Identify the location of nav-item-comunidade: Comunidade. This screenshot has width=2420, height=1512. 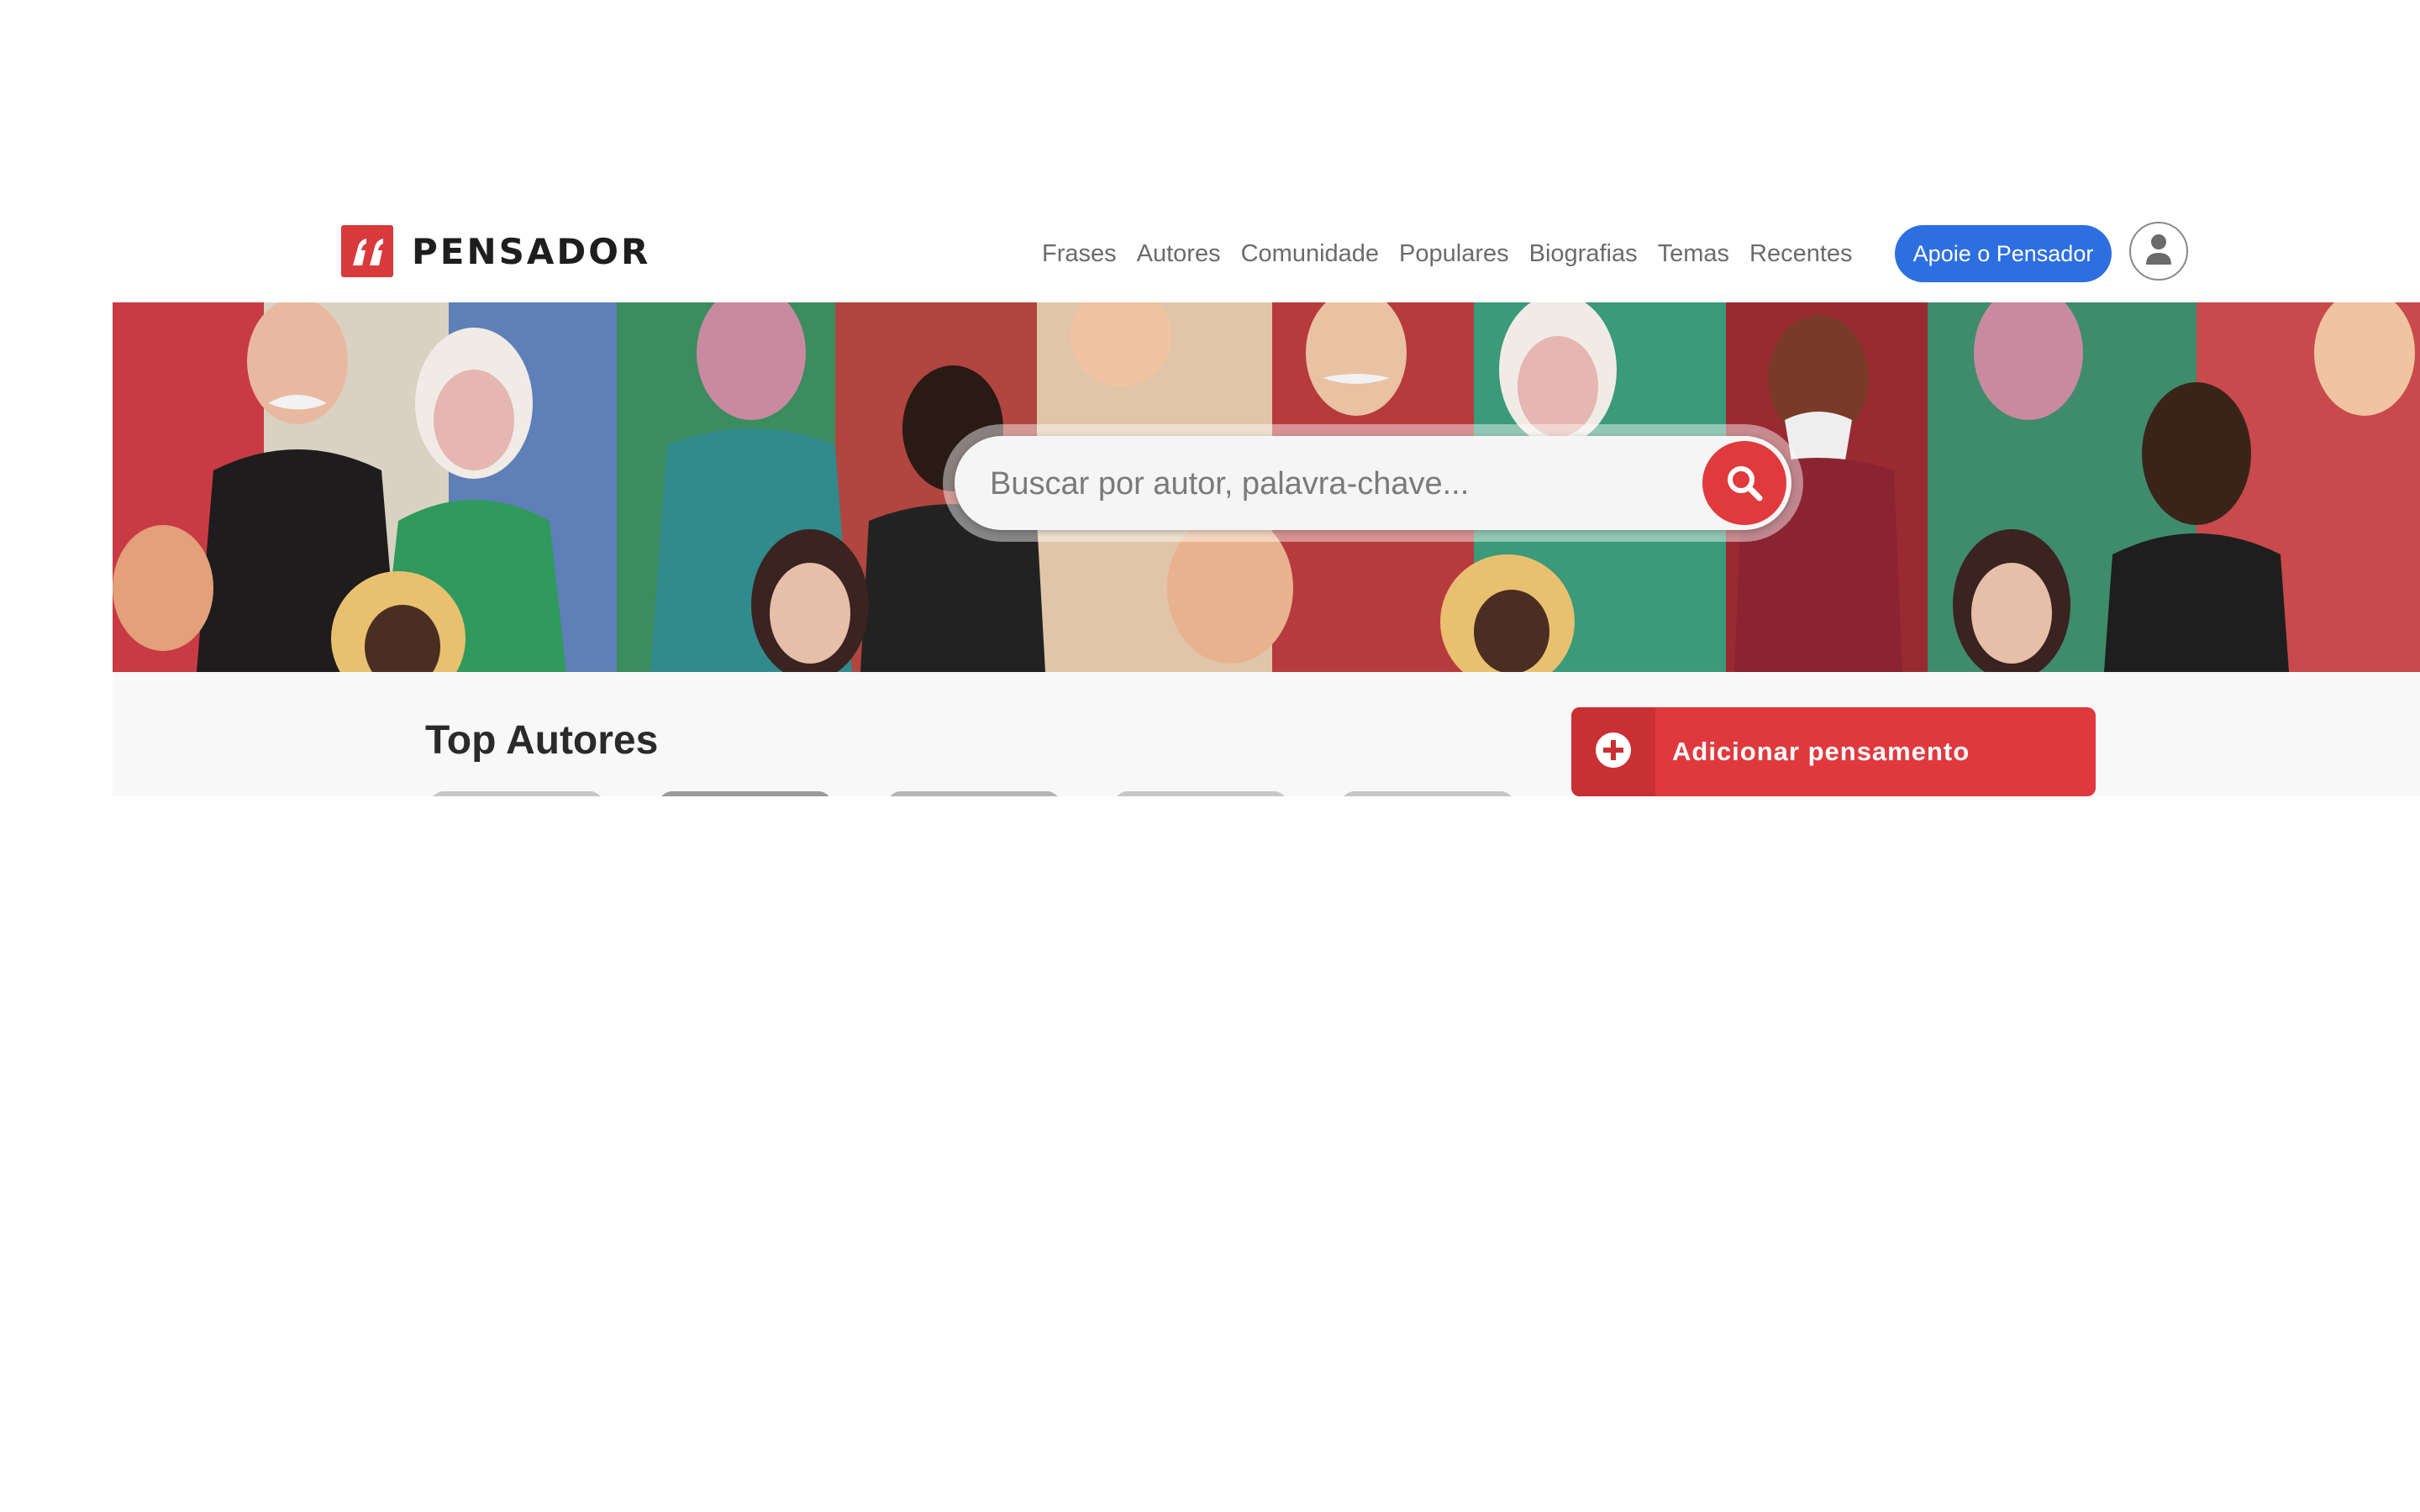
(1310, 254).